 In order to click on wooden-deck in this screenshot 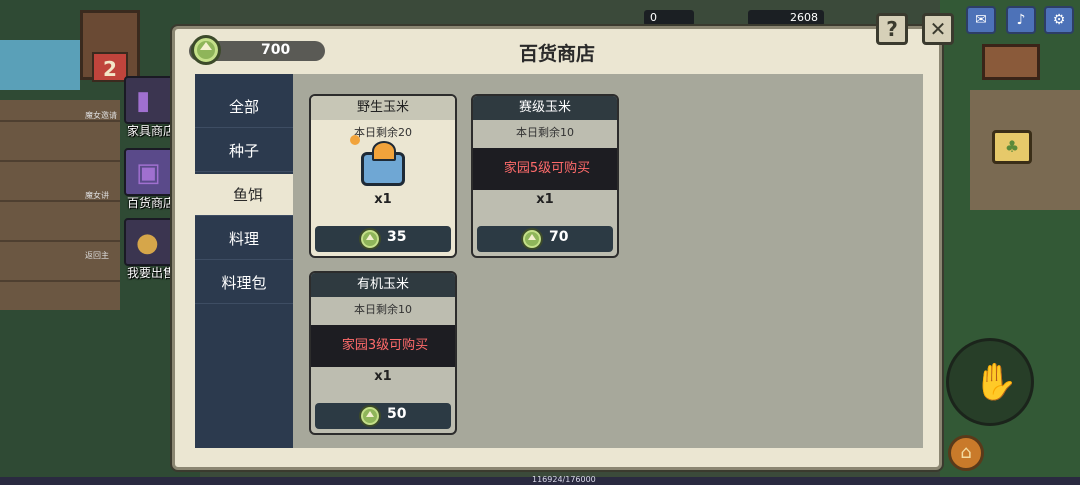, I will do `click(60, 205)`.